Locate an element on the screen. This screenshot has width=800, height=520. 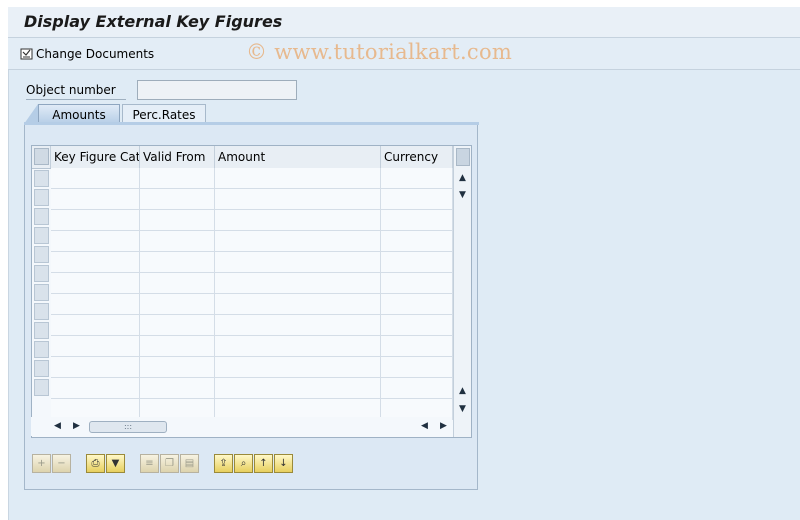
paste-icon: ▤ is located at coordinates (189, 463).